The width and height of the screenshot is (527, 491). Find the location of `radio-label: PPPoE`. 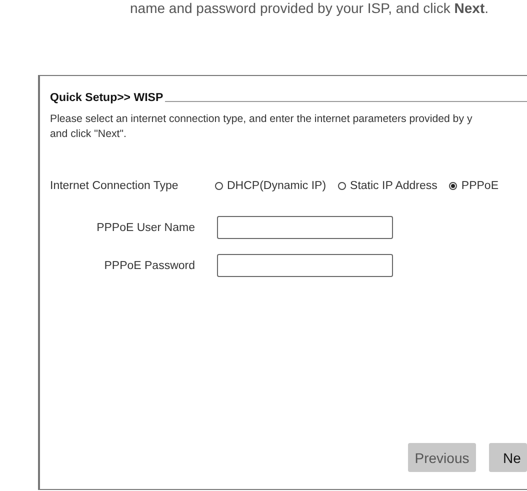

radio-label: PPPoE is located at coordinates (479, 186).